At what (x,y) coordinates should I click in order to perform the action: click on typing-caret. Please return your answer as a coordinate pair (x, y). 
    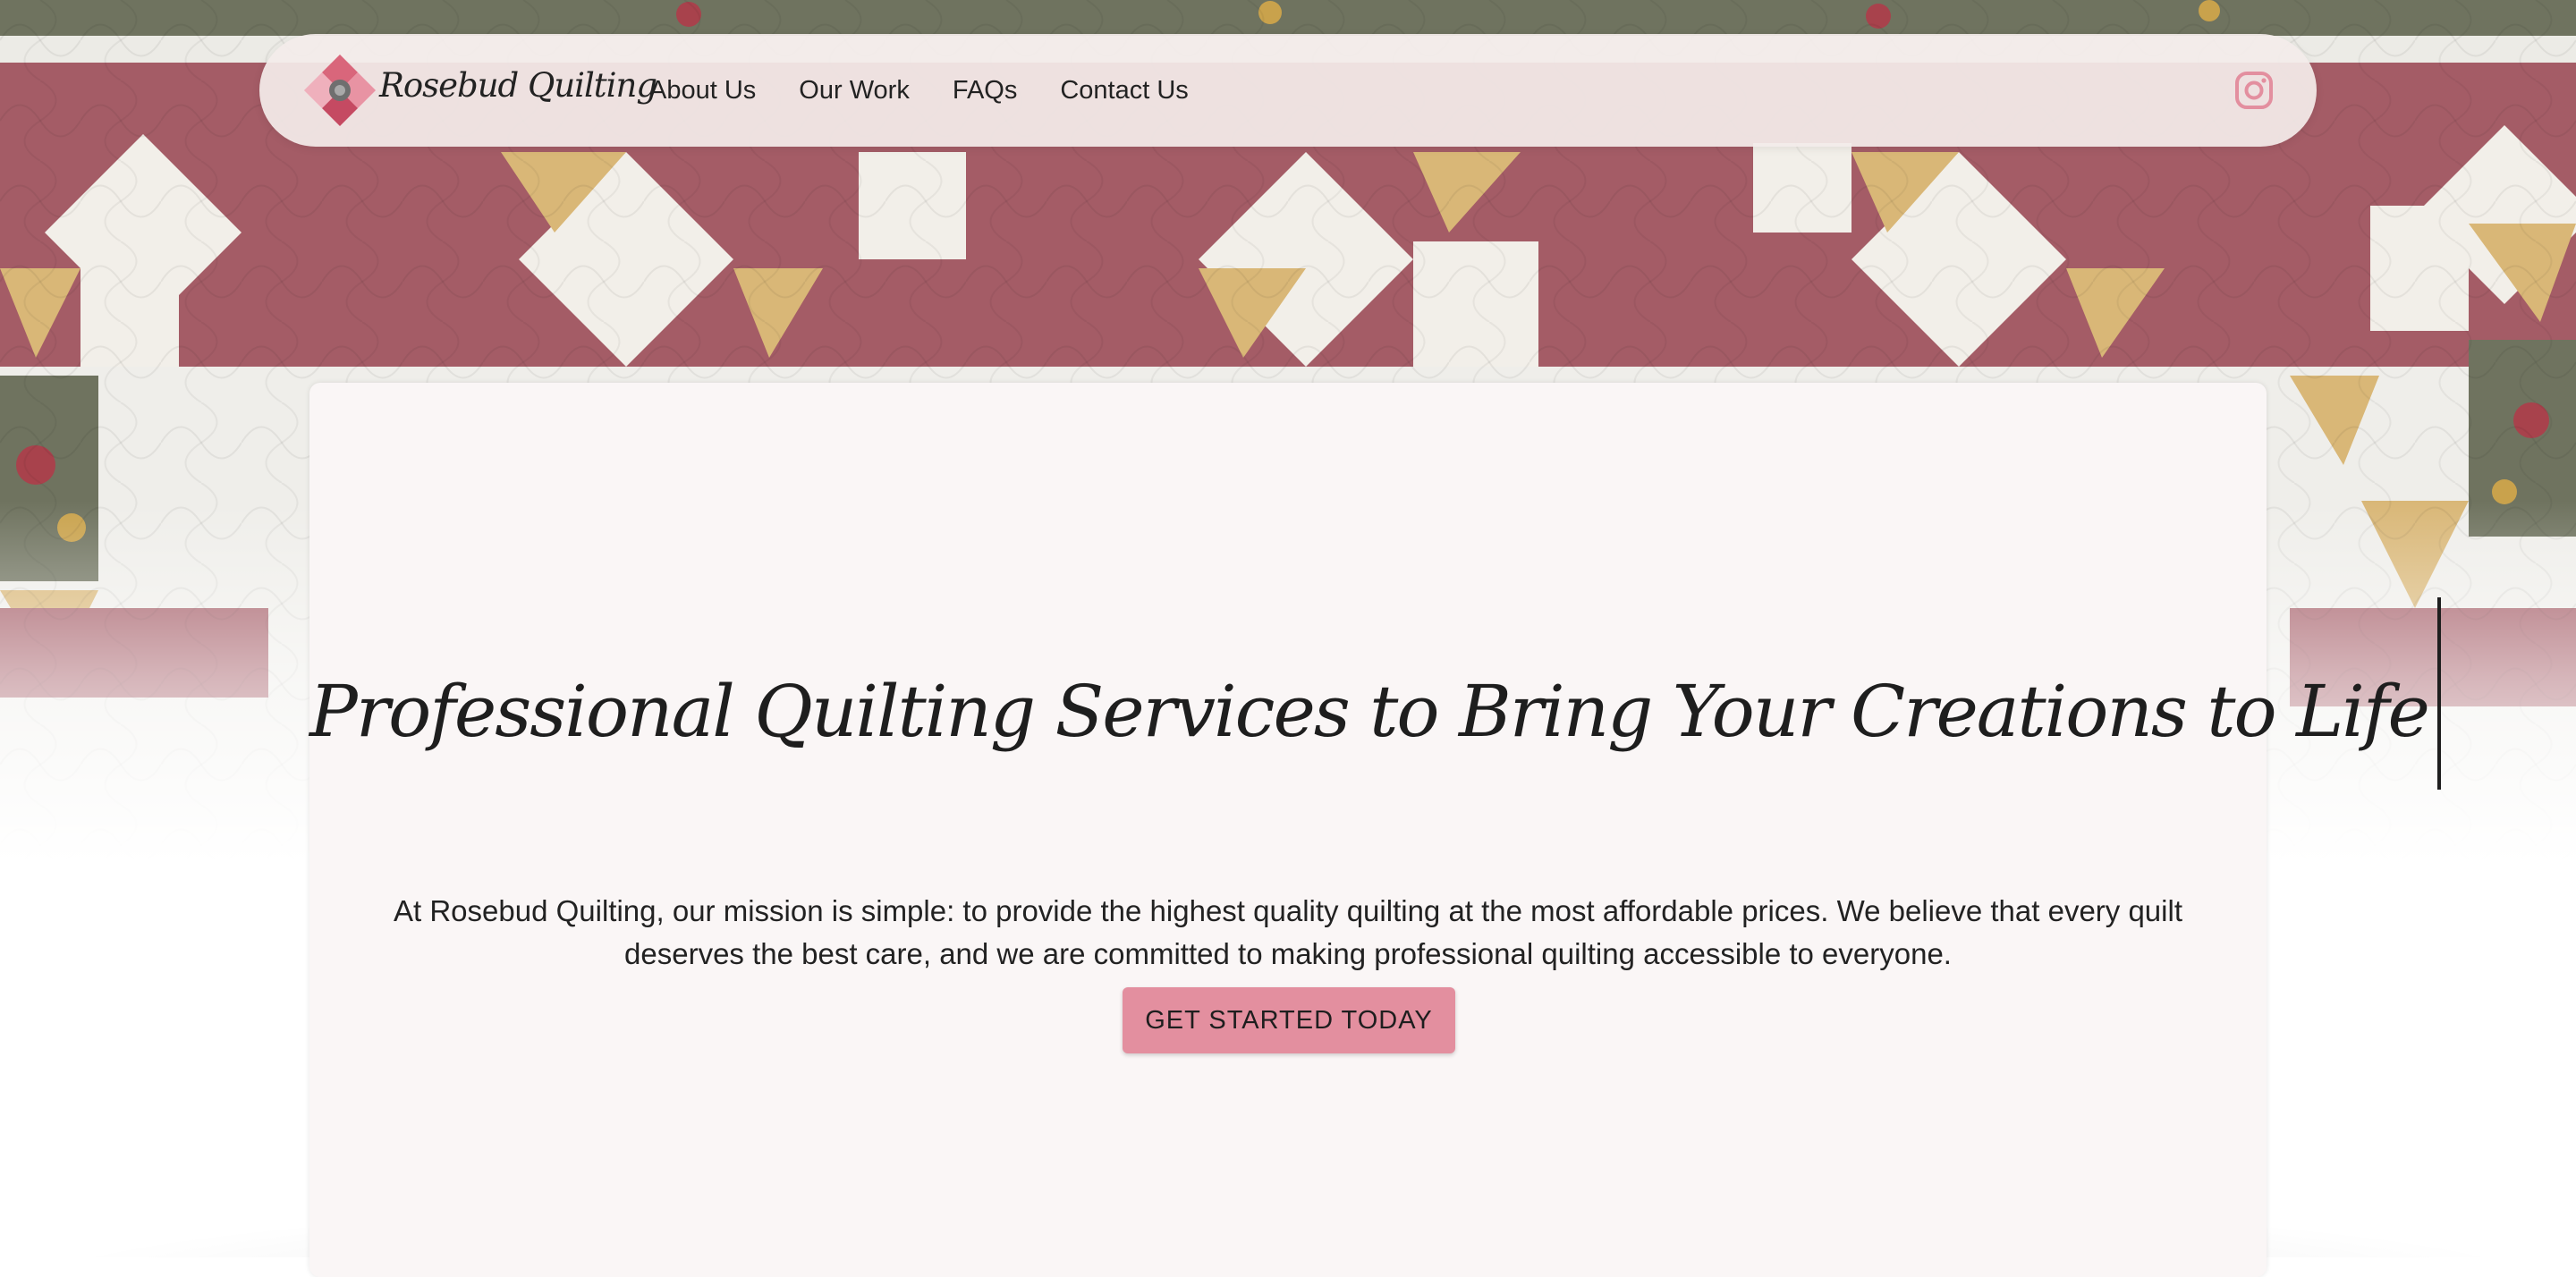
    Looking at the image, I should click on (2438, 693).